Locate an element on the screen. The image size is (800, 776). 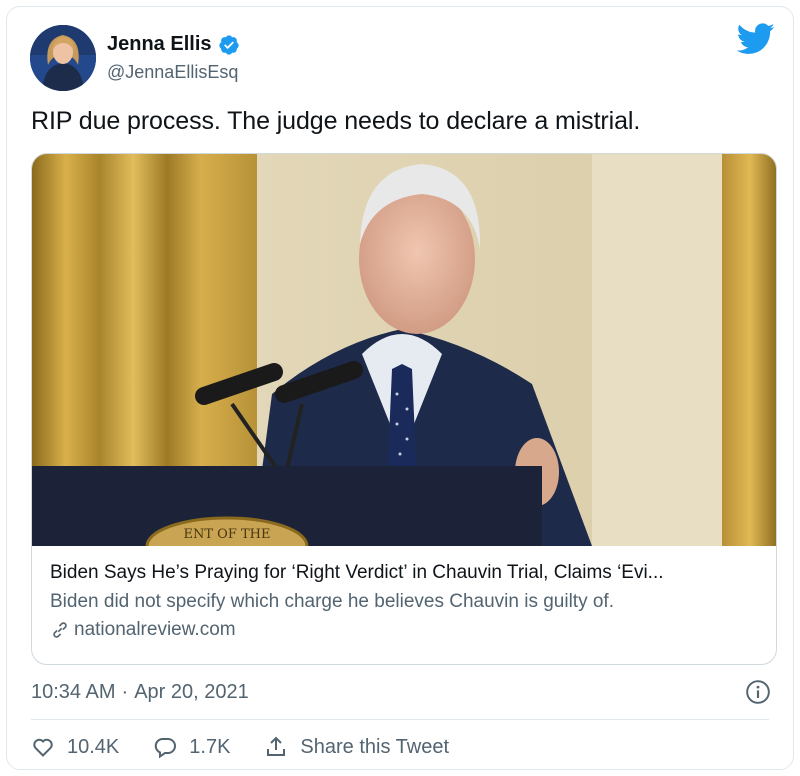
reply-button: 1.7K is located at coordinates (191, 747).